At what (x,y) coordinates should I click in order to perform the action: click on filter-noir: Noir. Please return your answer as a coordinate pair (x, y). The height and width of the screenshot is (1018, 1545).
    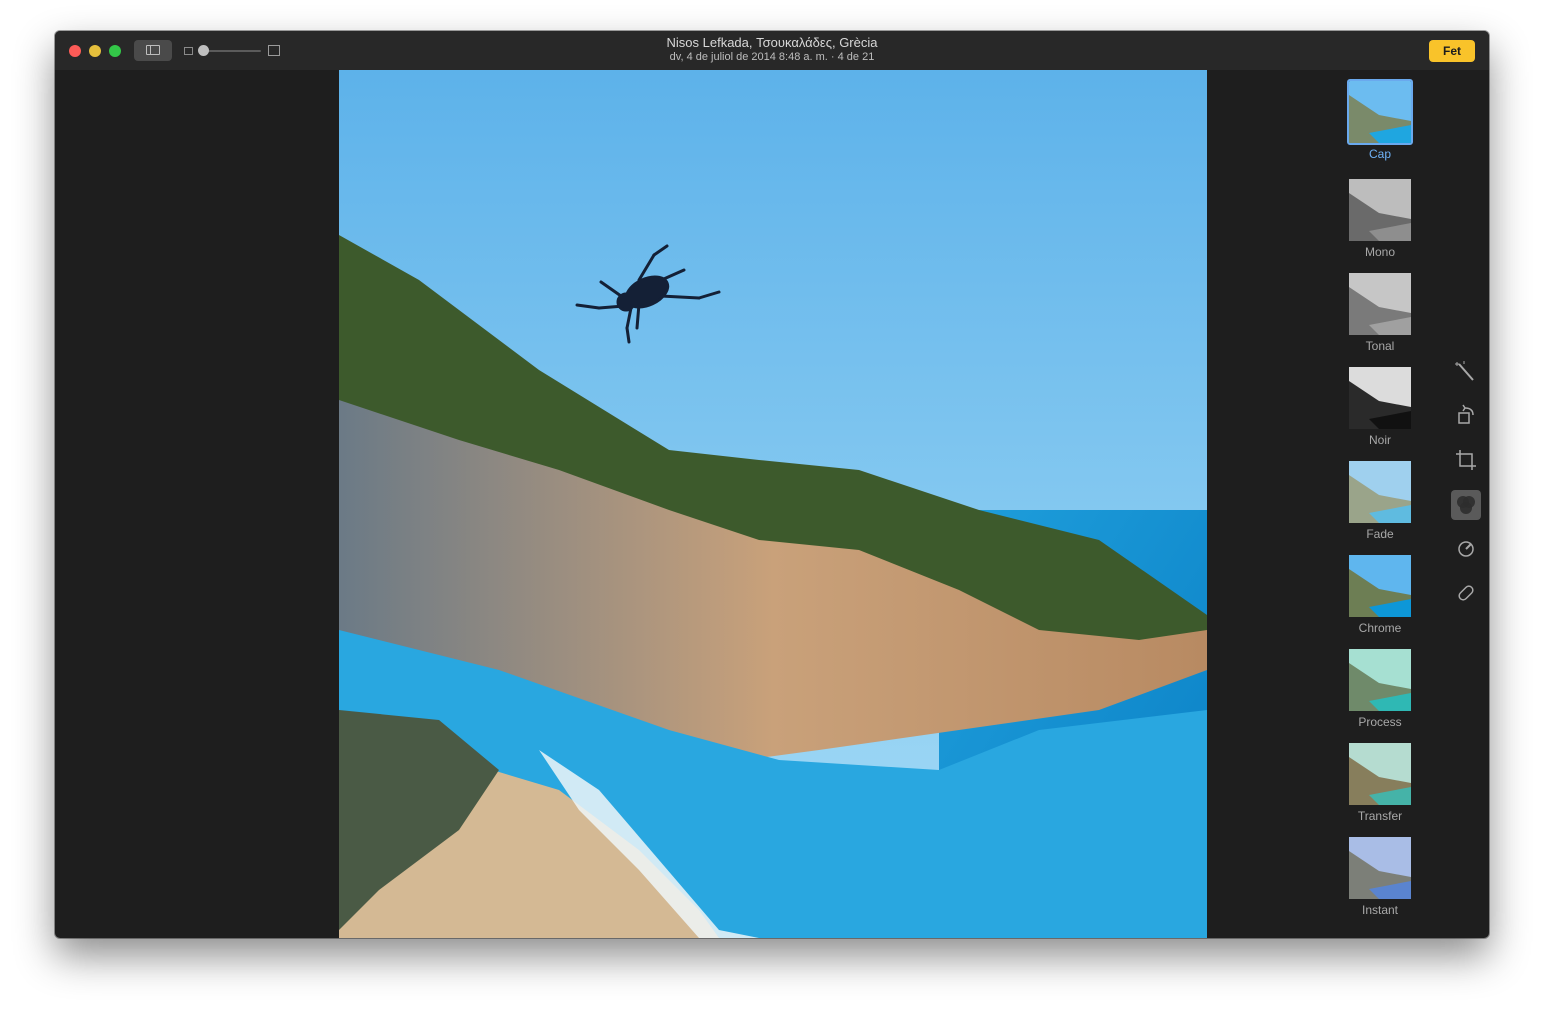
    Looking at the image, I should click on (1380, 412).